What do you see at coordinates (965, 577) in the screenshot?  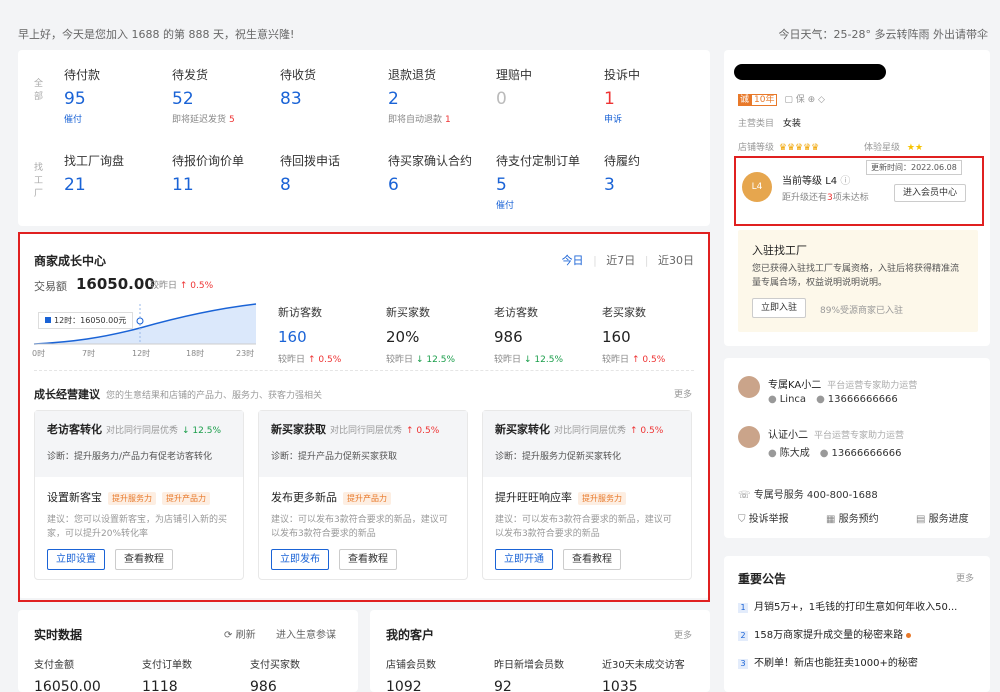 I see `notices-more-link: 更多` at bounding box center [965, 577].